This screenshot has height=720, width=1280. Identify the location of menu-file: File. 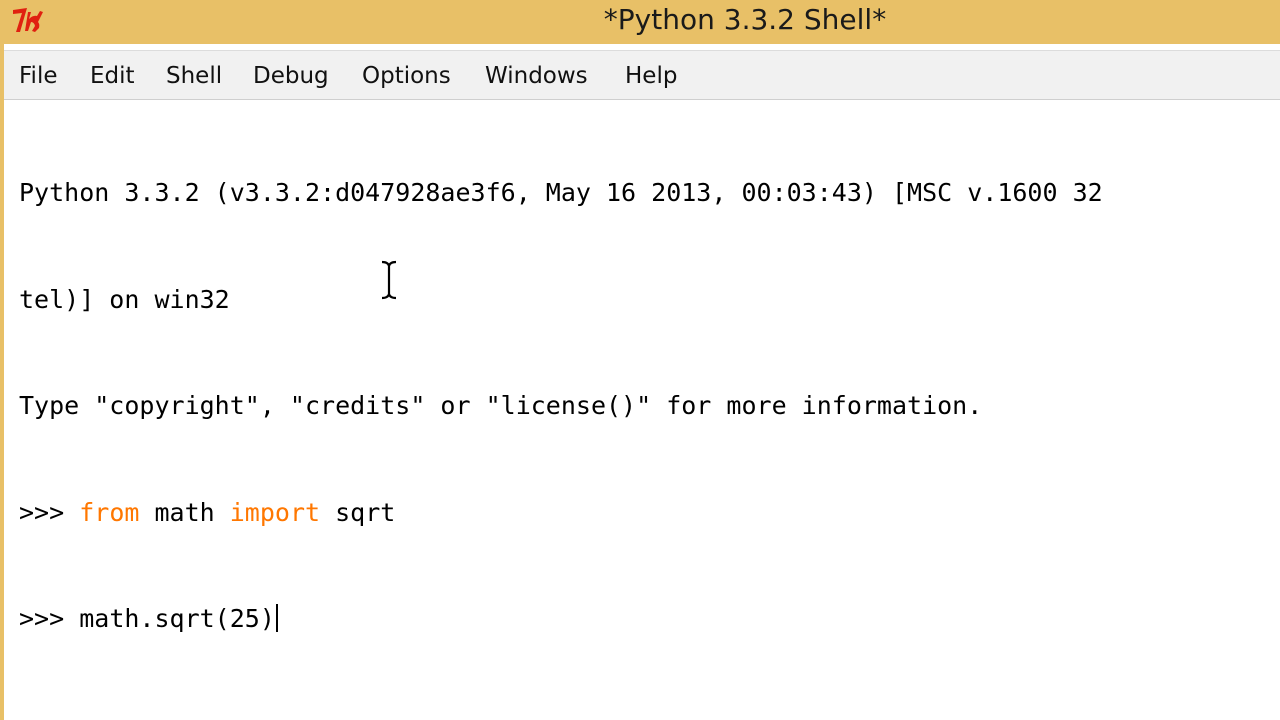
(38, 76).